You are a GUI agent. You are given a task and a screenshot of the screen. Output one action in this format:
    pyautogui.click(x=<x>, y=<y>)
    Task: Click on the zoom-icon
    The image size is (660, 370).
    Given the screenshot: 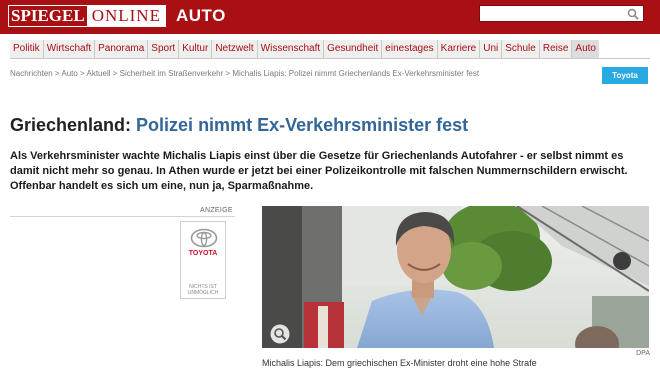 What is the action you would take?
    pyautogui.click(x=280, y=334)
    